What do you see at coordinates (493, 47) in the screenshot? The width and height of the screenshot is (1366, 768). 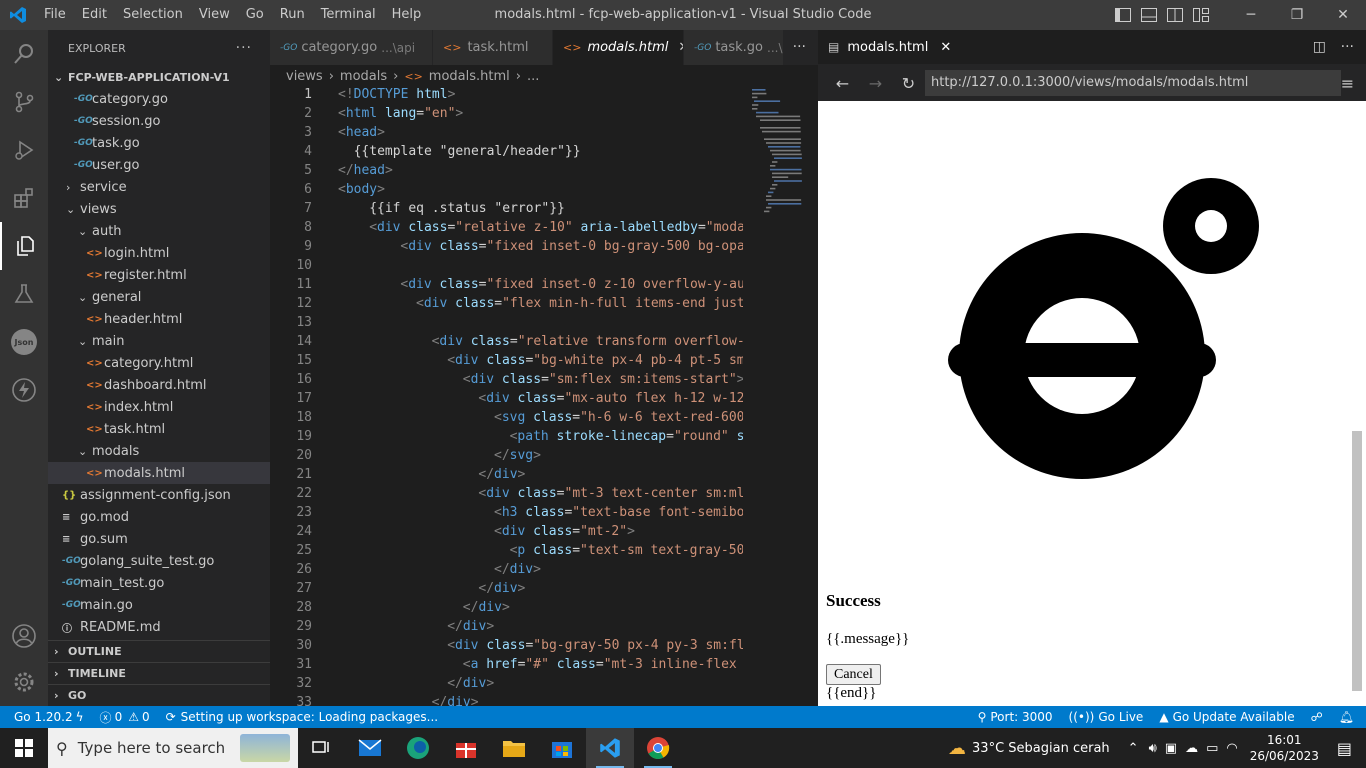 I see `tab-task-html: <> task.html` at bounding box center [493, 47].